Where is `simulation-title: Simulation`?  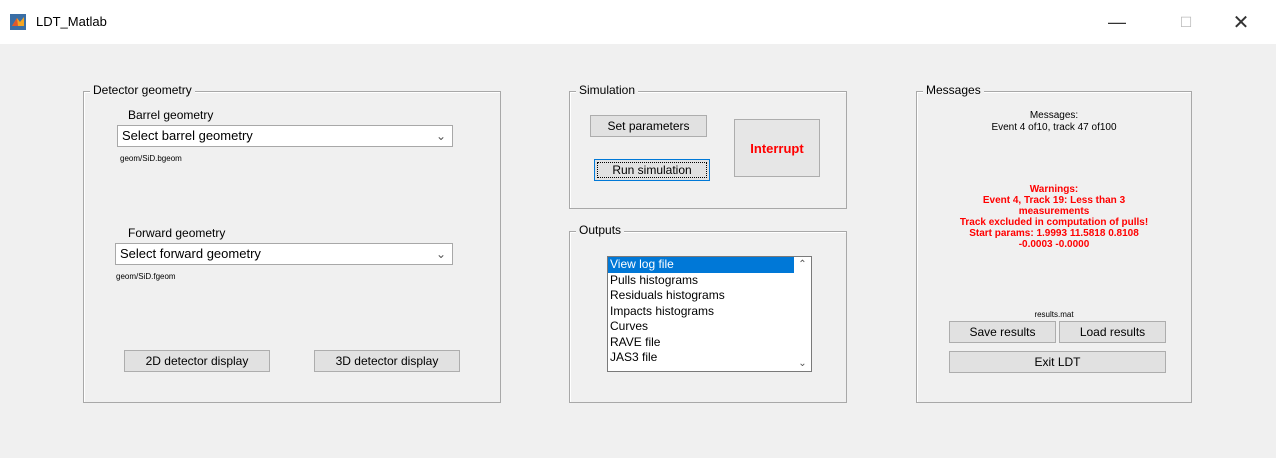 simulation-title: Simulation is located at coordinates (607, 90).